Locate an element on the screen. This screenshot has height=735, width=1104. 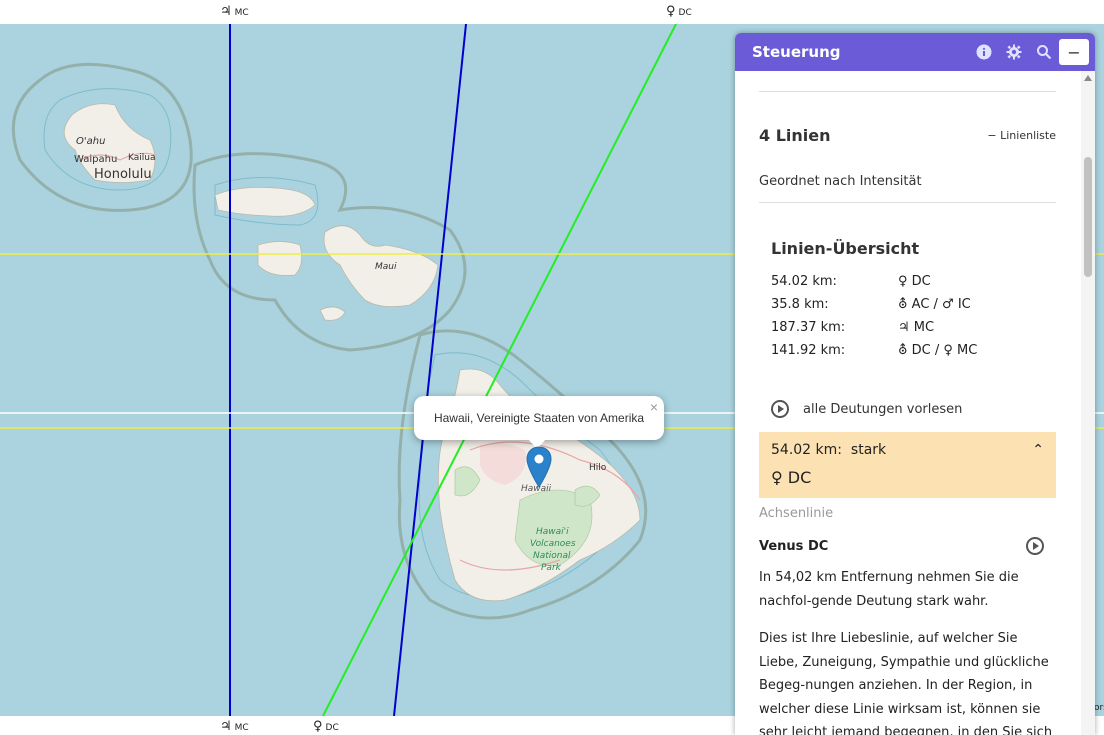
overview-row: 187.37 km: ♃ MC is located at coordinates (853, 327).